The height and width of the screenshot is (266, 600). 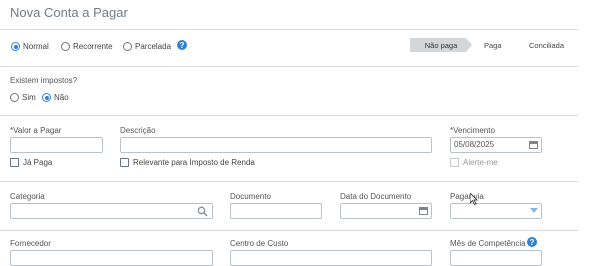 I want to click on chevron-down-icon, so click(x=534, y=210).